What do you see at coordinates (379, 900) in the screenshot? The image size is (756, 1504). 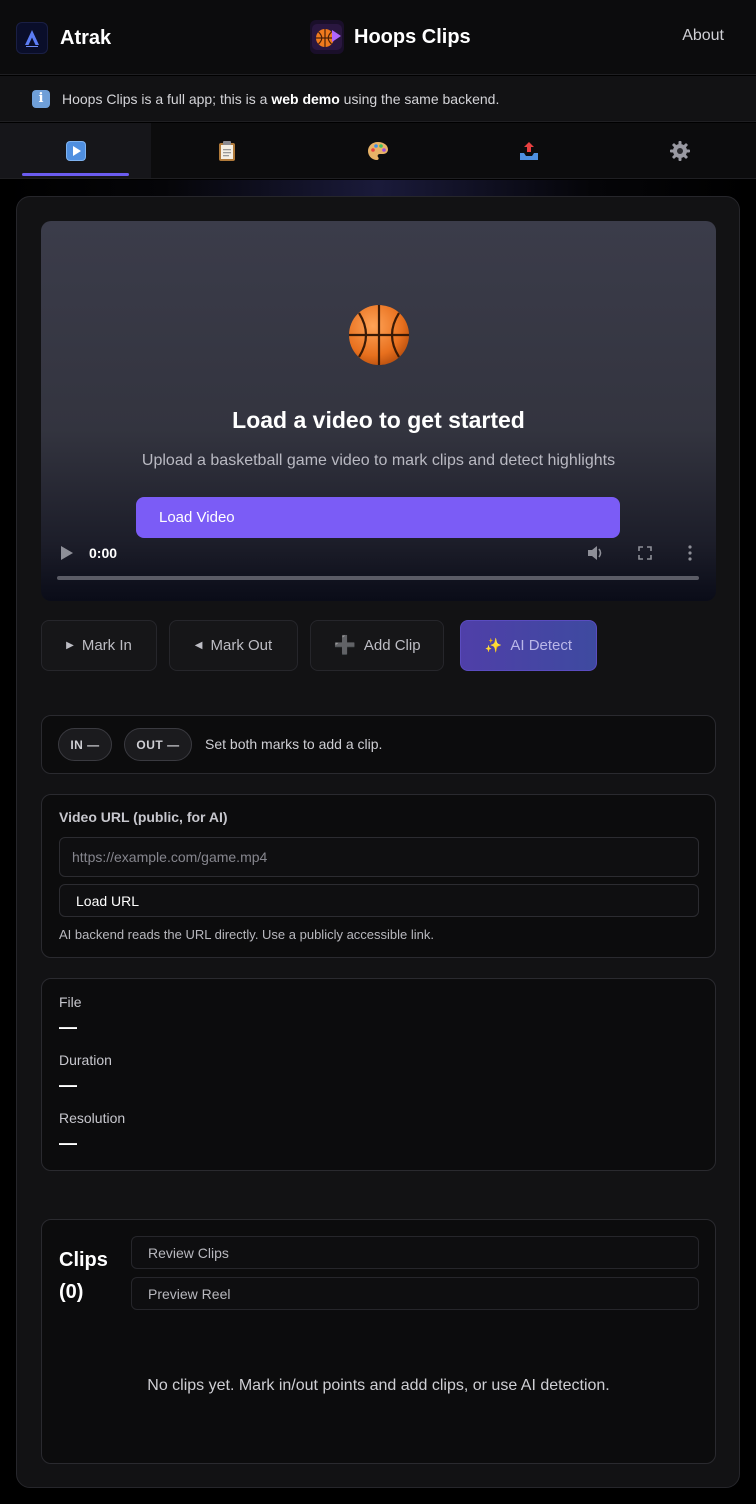 I see `load-url-button: Load URL` at bounding box center [379, 900].